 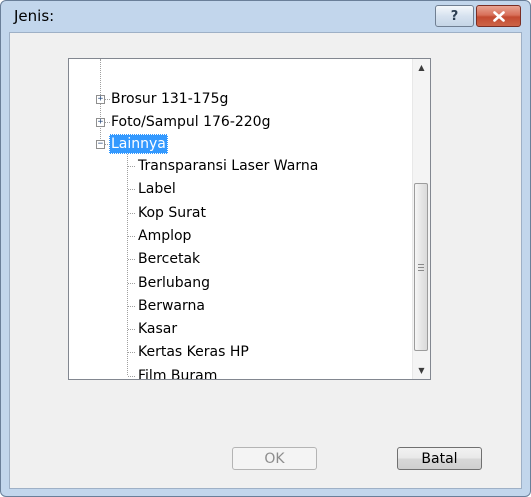 What do you see at coordinates (138, 144) in the screenshot?
I see `tree-node-label-selected: Lainnya` at bounding box center [138, 144].